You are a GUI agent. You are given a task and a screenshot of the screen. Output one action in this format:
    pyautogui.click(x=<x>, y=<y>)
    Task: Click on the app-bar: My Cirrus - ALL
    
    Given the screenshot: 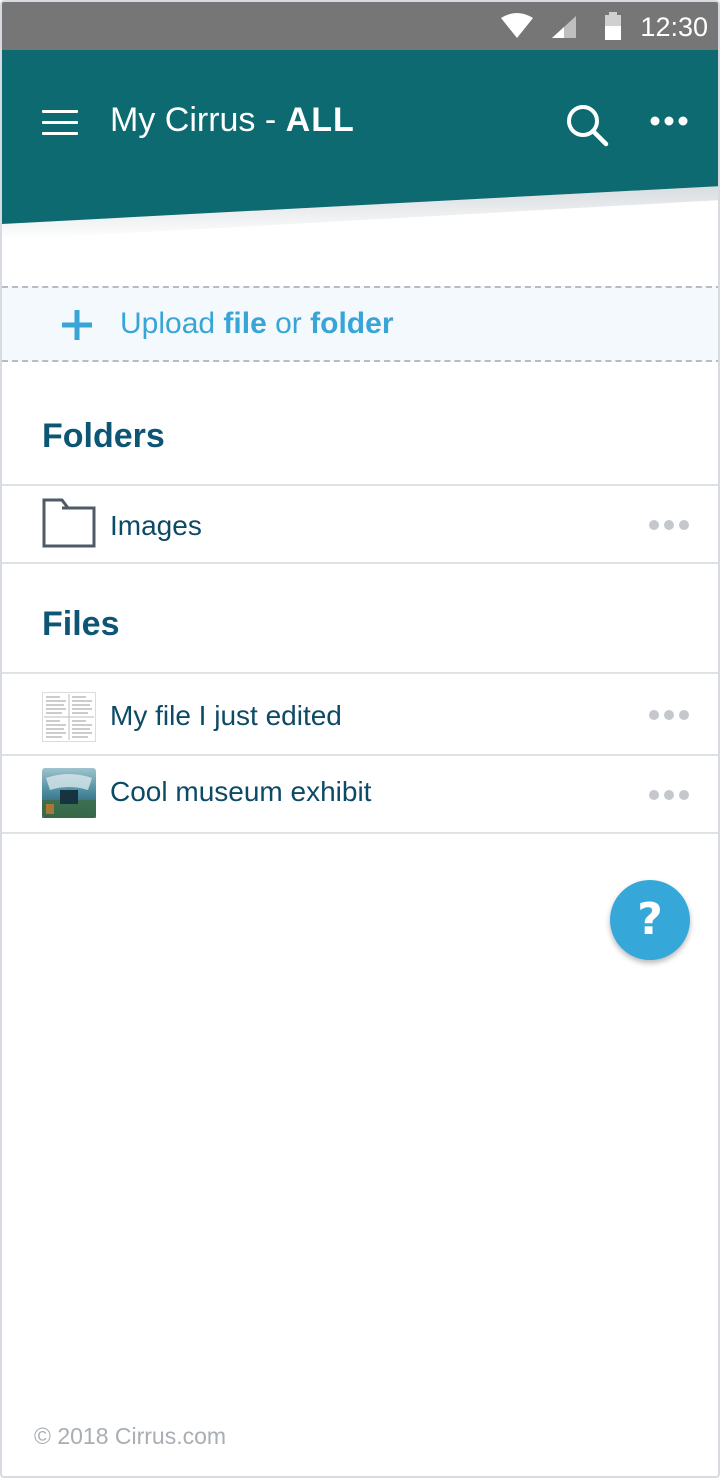 What is the action you would take?
    pyautogui.click(x=360, y=145)
    